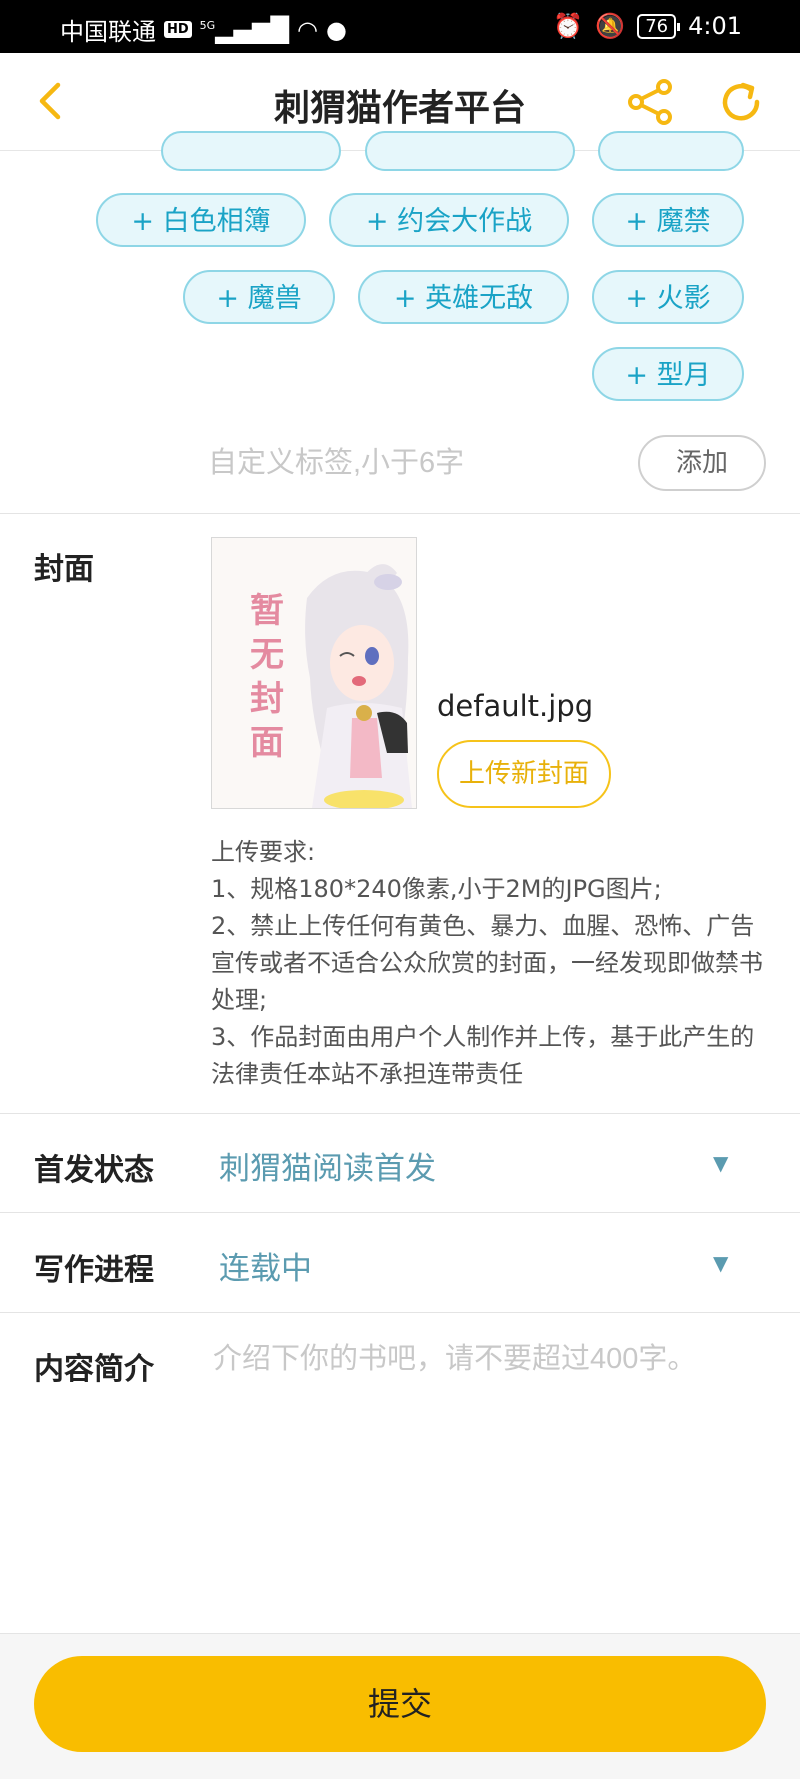  Describe the element at coordinates (408, 463) in the screenshot. I see `custom-tag-input` at that location.